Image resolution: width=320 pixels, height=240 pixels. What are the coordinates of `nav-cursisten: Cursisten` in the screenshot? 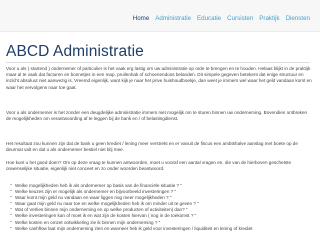 It's located at (240, 19).